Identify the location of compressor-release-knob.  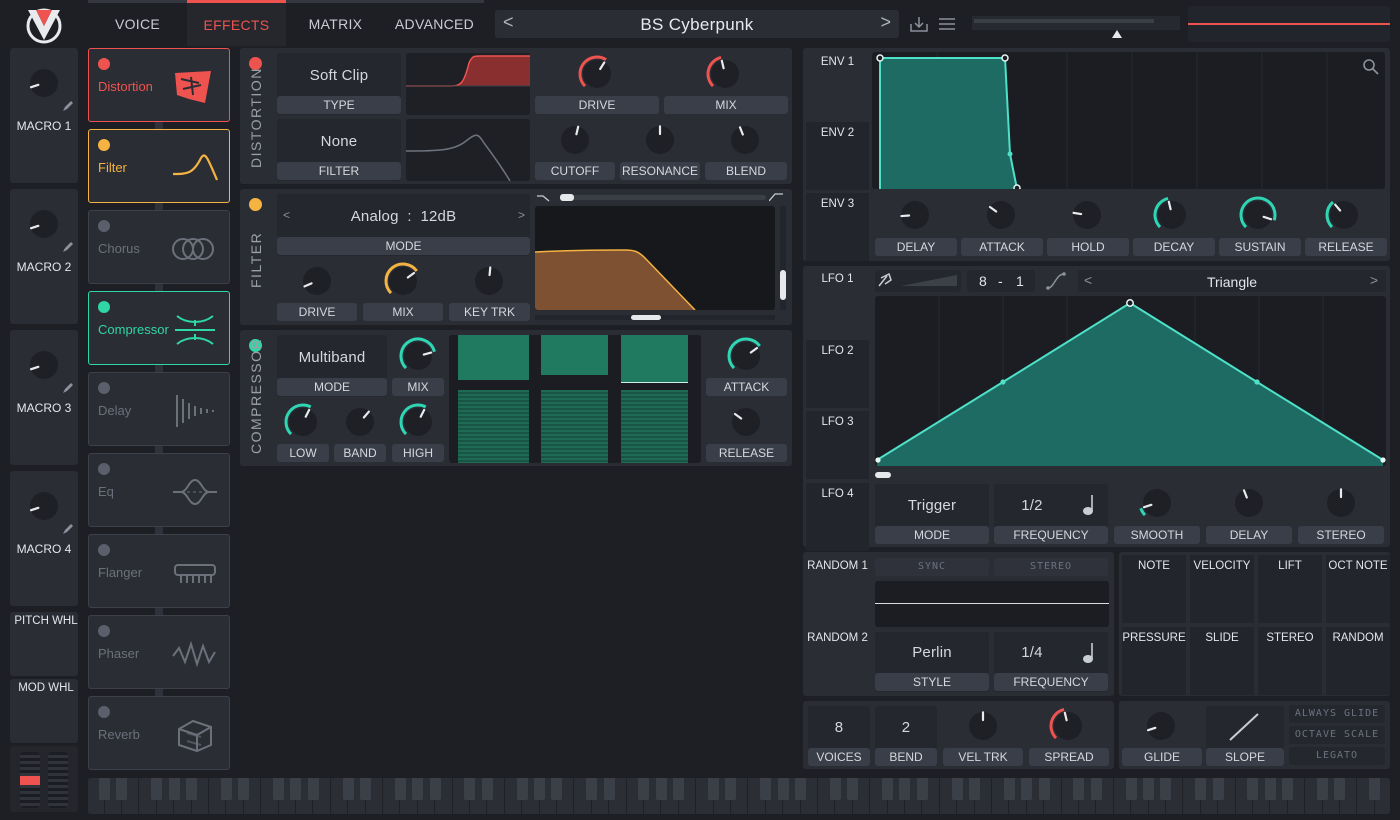
(746, 422).